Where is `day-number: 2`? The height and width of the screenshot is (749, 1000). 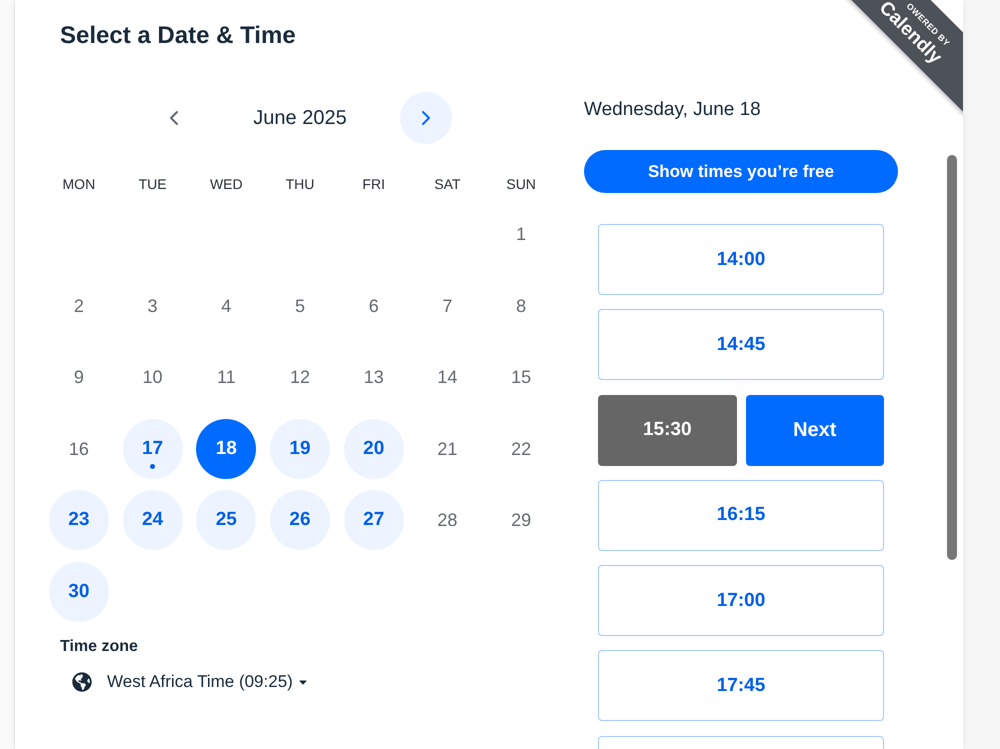 day-number: 2 is located at coordinates (79, 305).